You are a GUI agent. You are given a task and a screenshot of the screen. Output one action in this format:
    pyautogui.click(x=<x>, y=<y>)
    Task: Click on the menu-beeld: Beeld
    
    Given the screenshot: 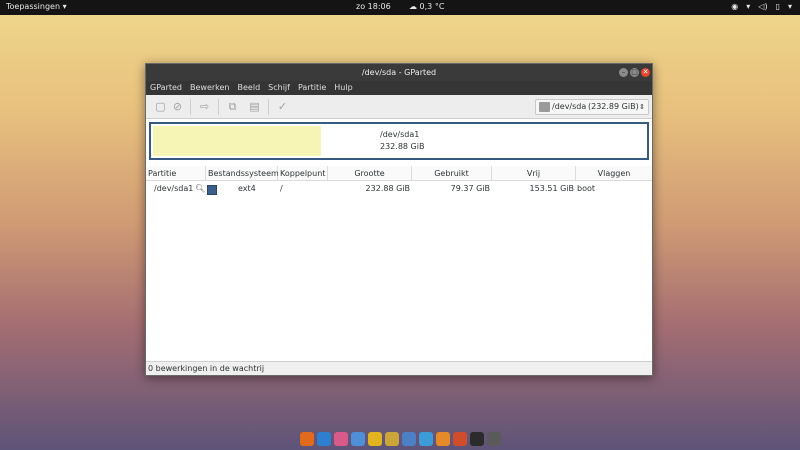 What is the action you would take?
    pyautogui.click(x=249, y=88)
    